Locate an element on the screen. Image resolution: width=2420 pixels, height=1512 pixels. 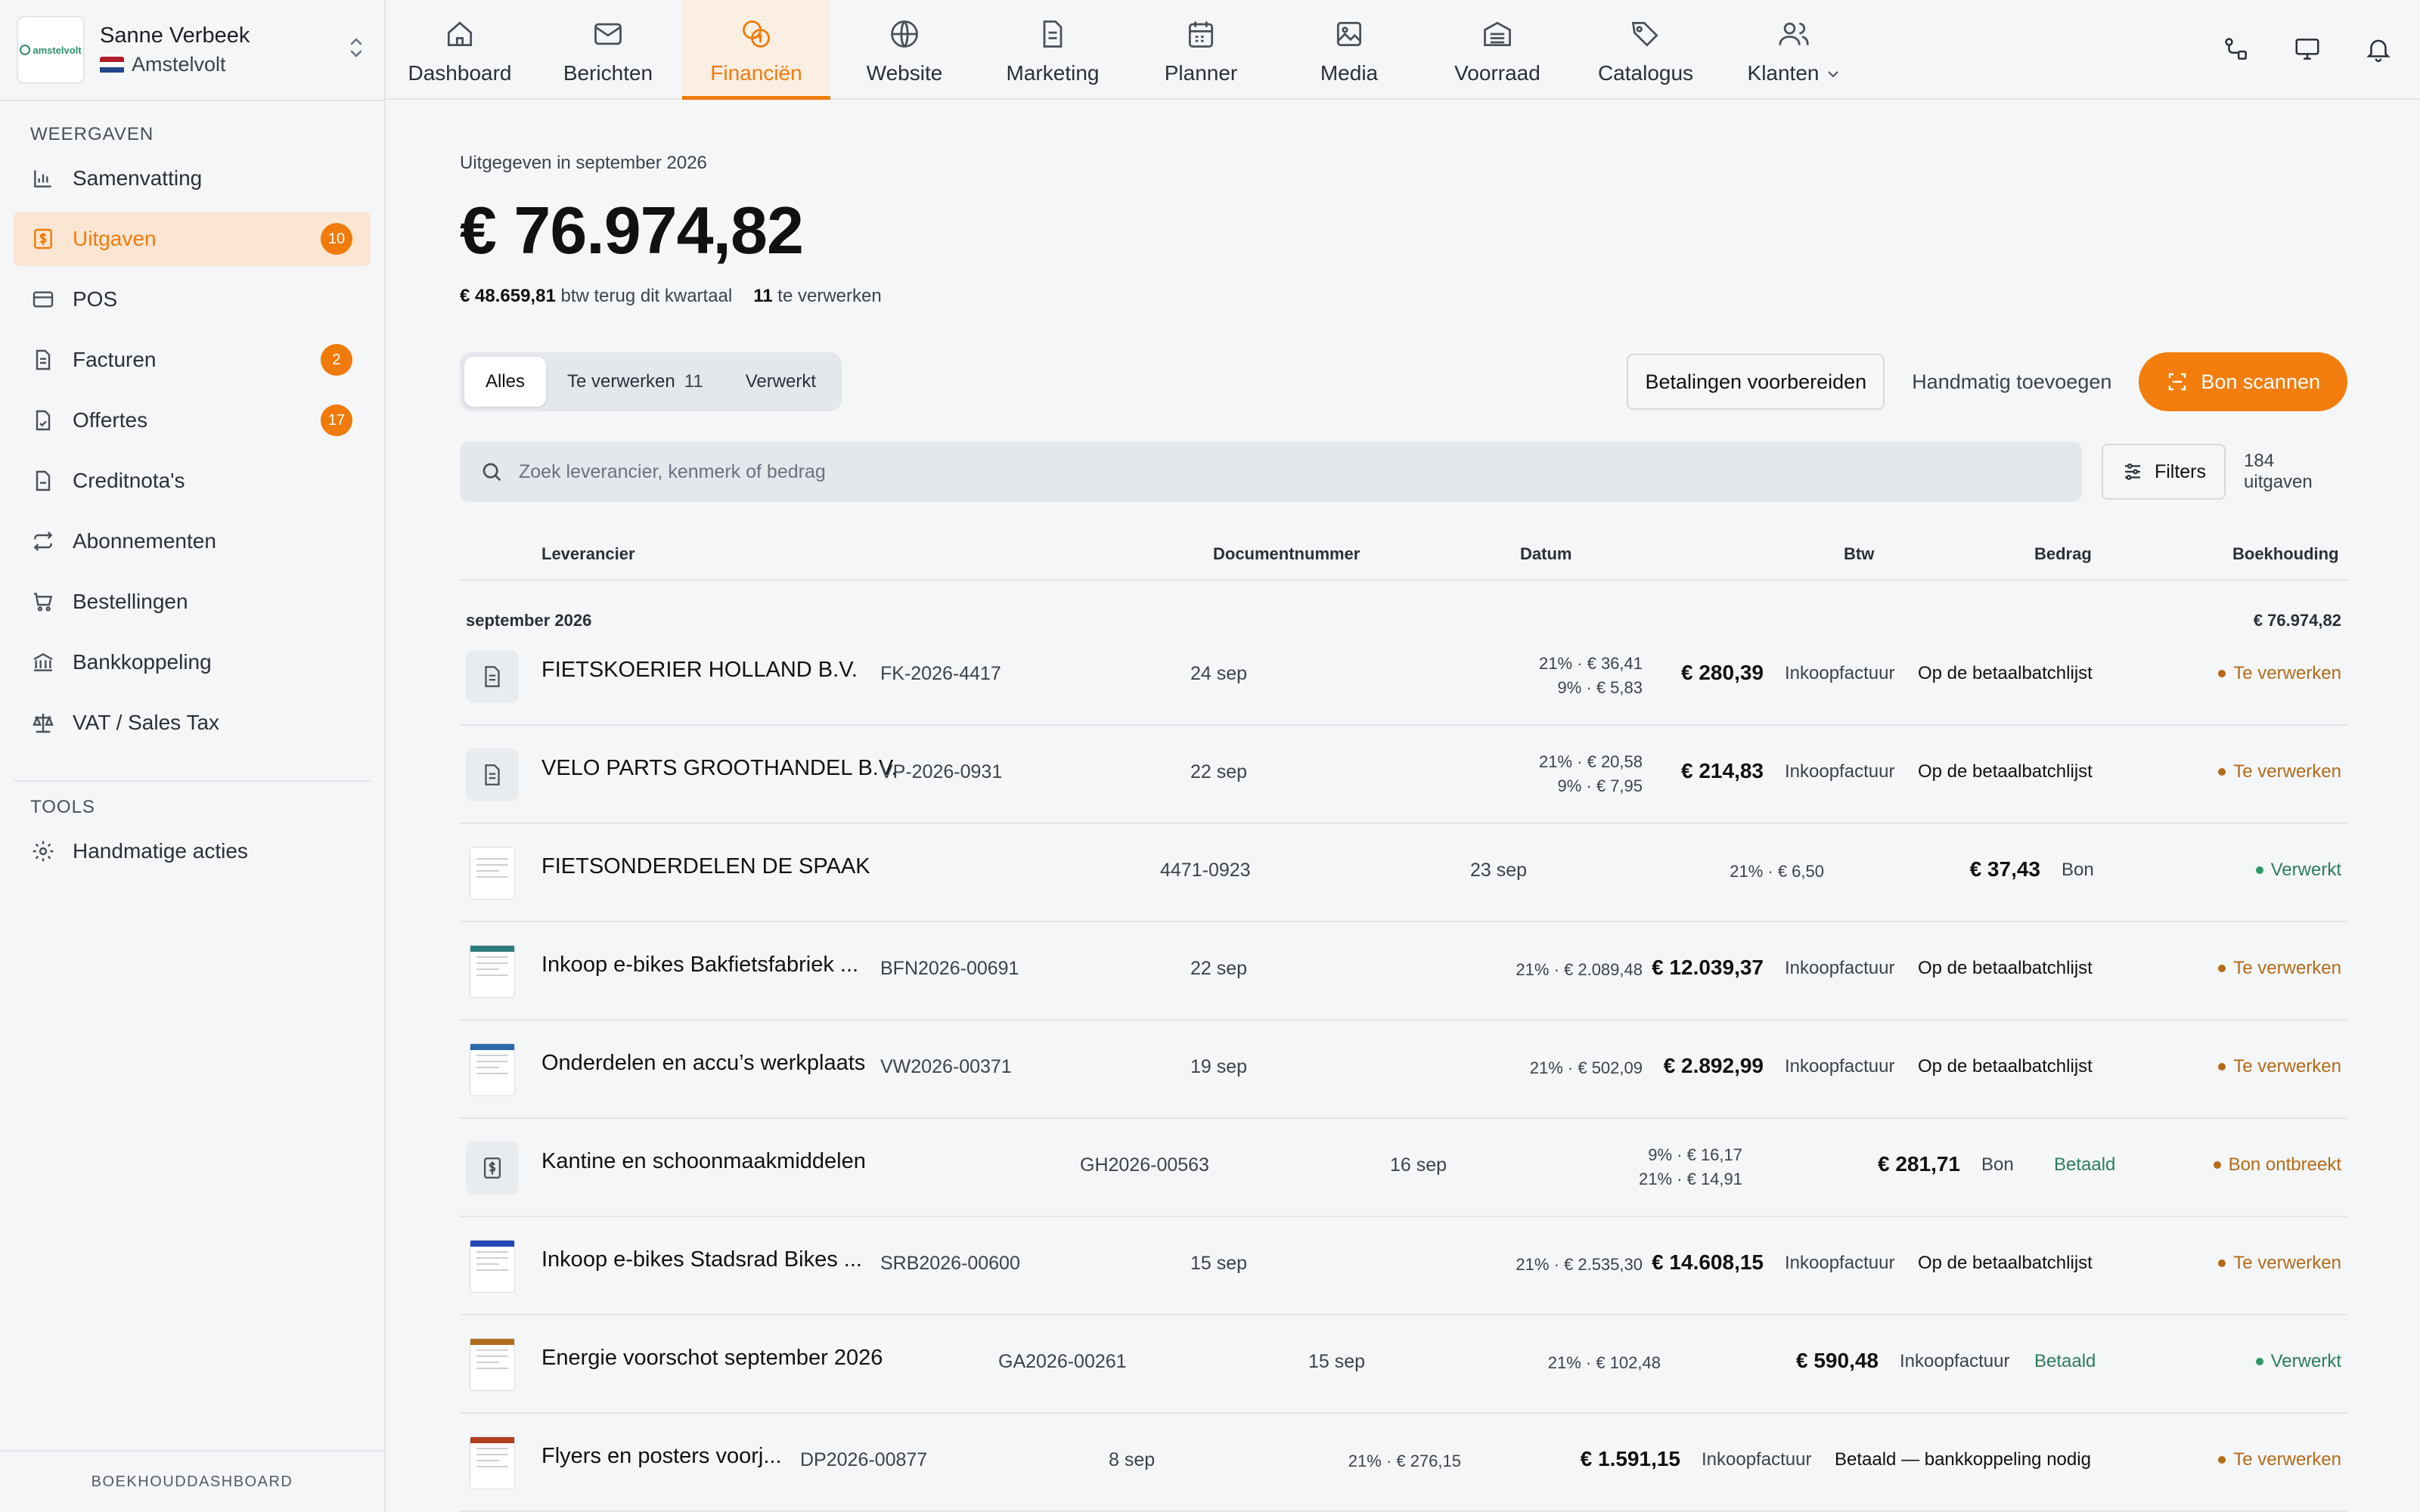
vendor-name: FIETSKOERIER HOLLAND B.V. is located at coordinates (699, 670).